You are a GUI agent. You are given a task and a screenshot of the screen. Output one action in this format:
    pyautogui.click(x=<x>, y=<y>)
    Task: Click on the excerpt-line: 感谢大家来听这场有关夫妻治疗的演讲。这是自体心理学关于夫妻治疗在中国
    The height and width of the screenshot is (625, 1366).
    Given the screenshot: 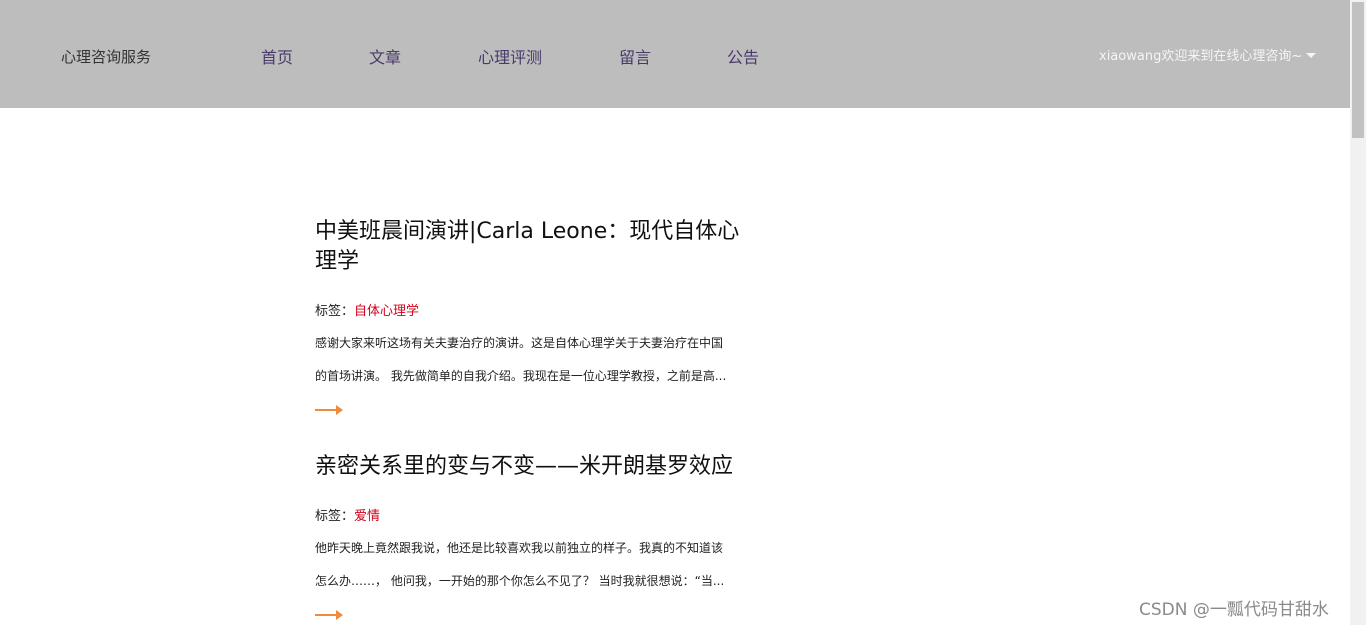 What is the action you would take?
    pyautogui.click(x=519, y=343)
    